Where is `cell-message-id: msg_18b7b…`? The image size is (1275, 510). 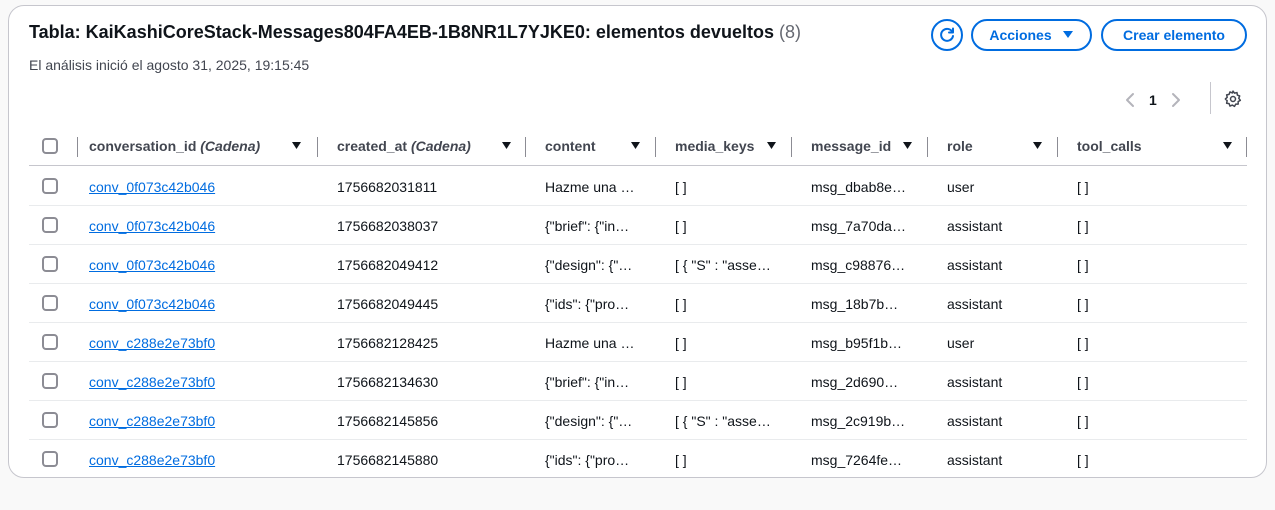 cell-message-id: msg_18b7b… is located at coordinates (866, 303).